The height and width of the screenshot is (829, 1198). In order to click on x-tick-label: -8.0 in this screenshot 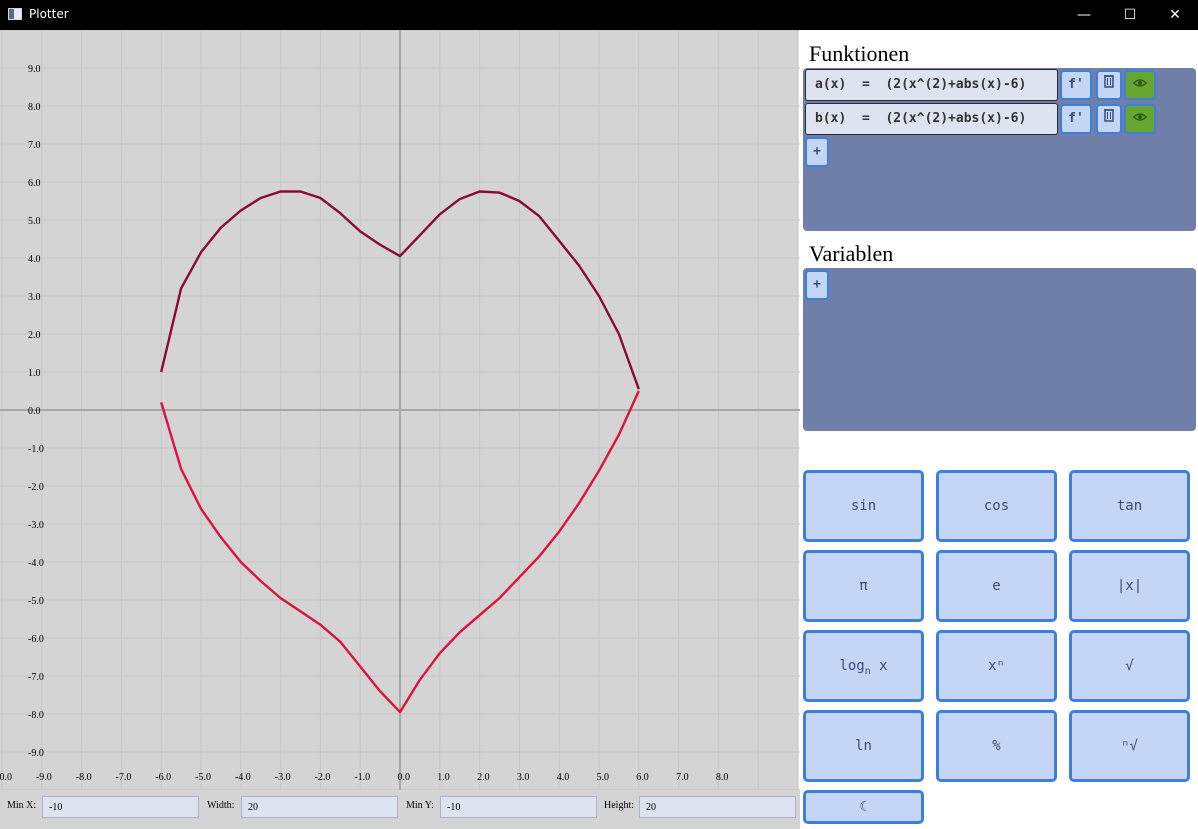, I will do `click(84, 777)`.